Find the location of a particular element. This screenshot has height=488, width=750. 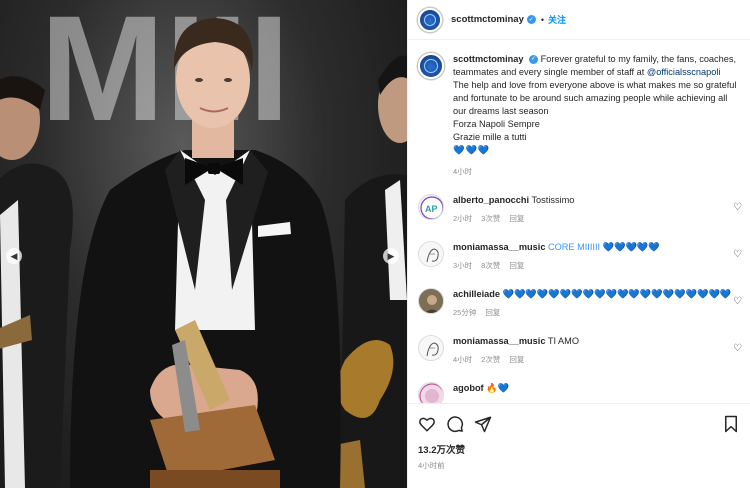

comment-item: agobof 🔥💙 is located at coordinates (579, 392).